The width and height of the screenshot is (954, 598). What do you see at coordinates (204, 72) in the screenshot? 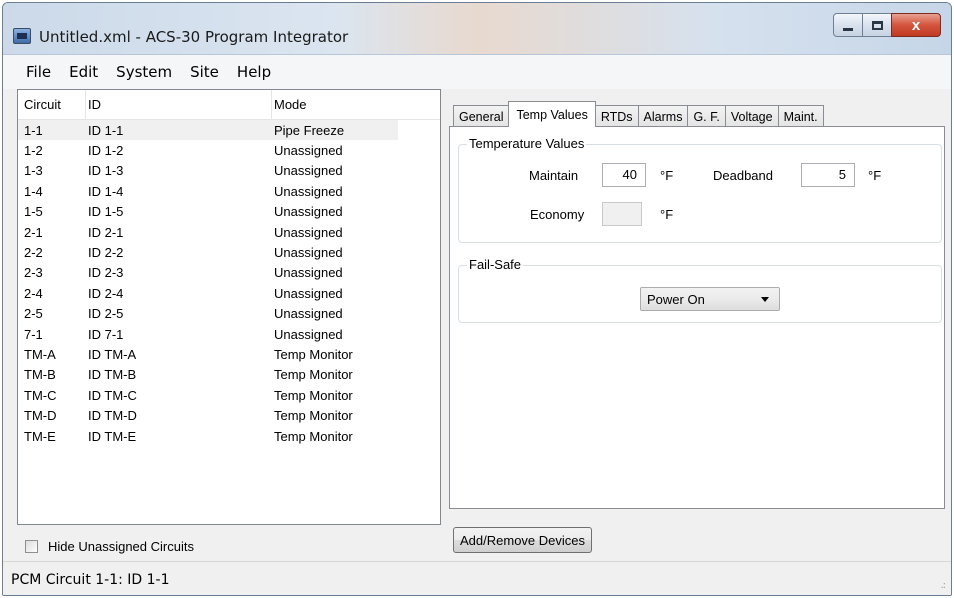
I see `menu-site: Site` at bounding box center [204, 72].